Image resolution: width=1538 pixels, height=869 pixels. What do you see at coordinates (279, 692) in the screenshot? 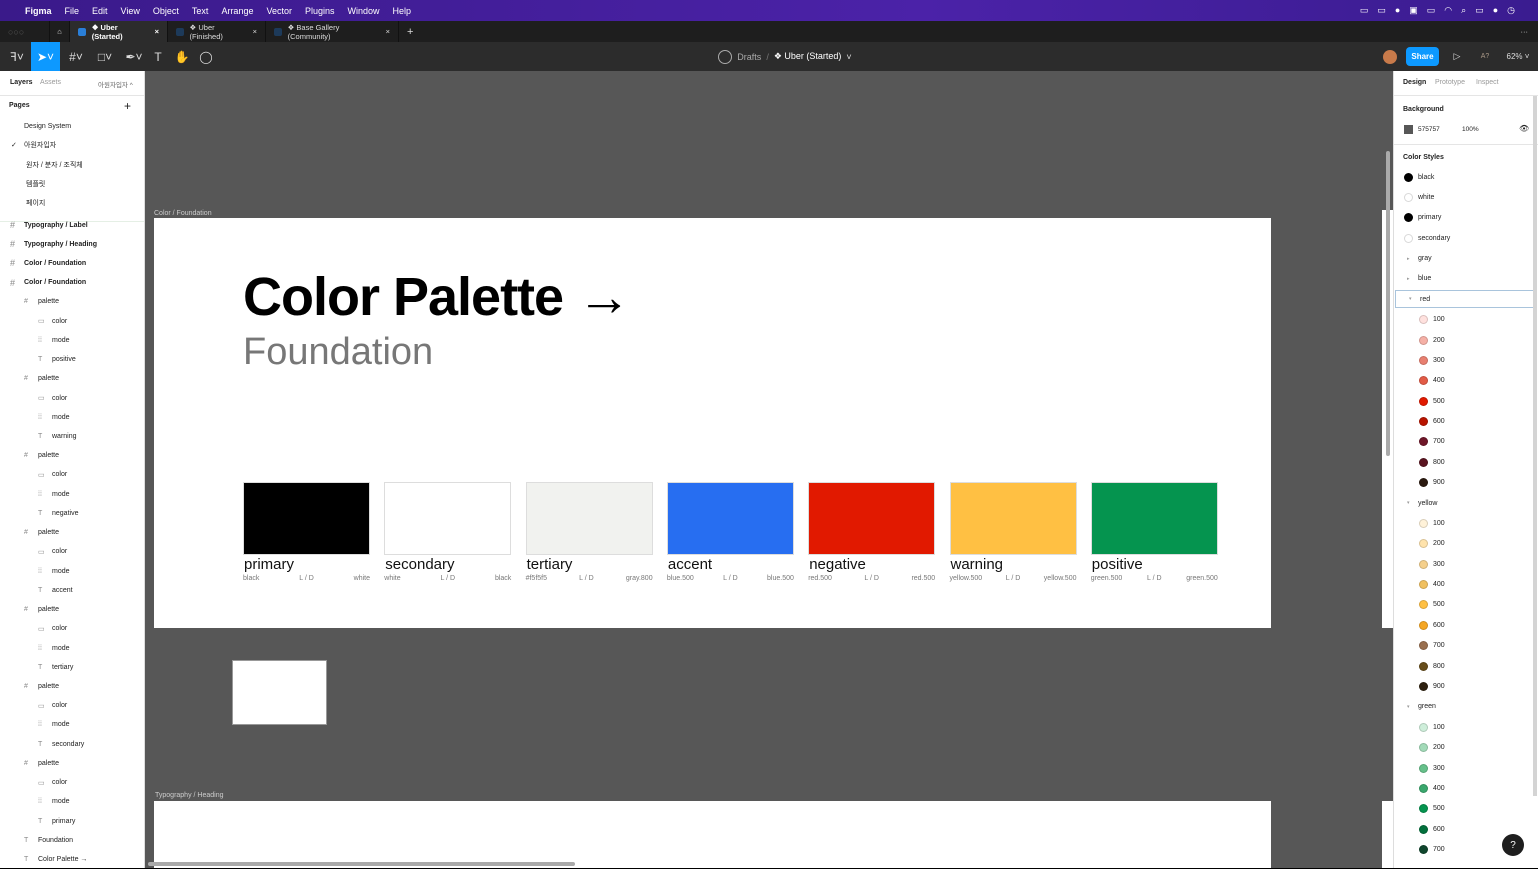
I see `white-rectangle` at bounding box center [279, 692].